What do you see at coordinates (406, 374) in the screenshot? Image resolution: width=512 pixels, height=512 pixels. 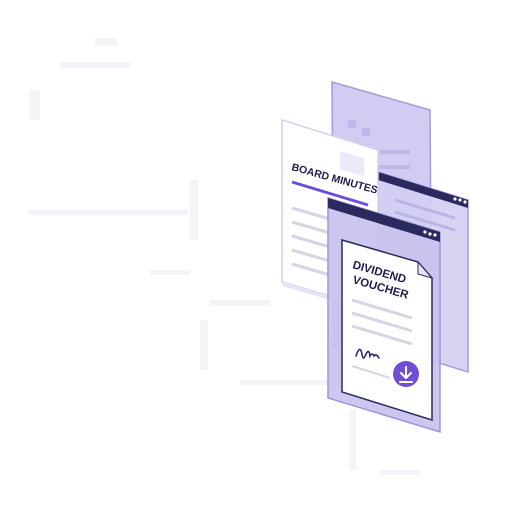 I see `download-button` at bounding box center [406, 374].